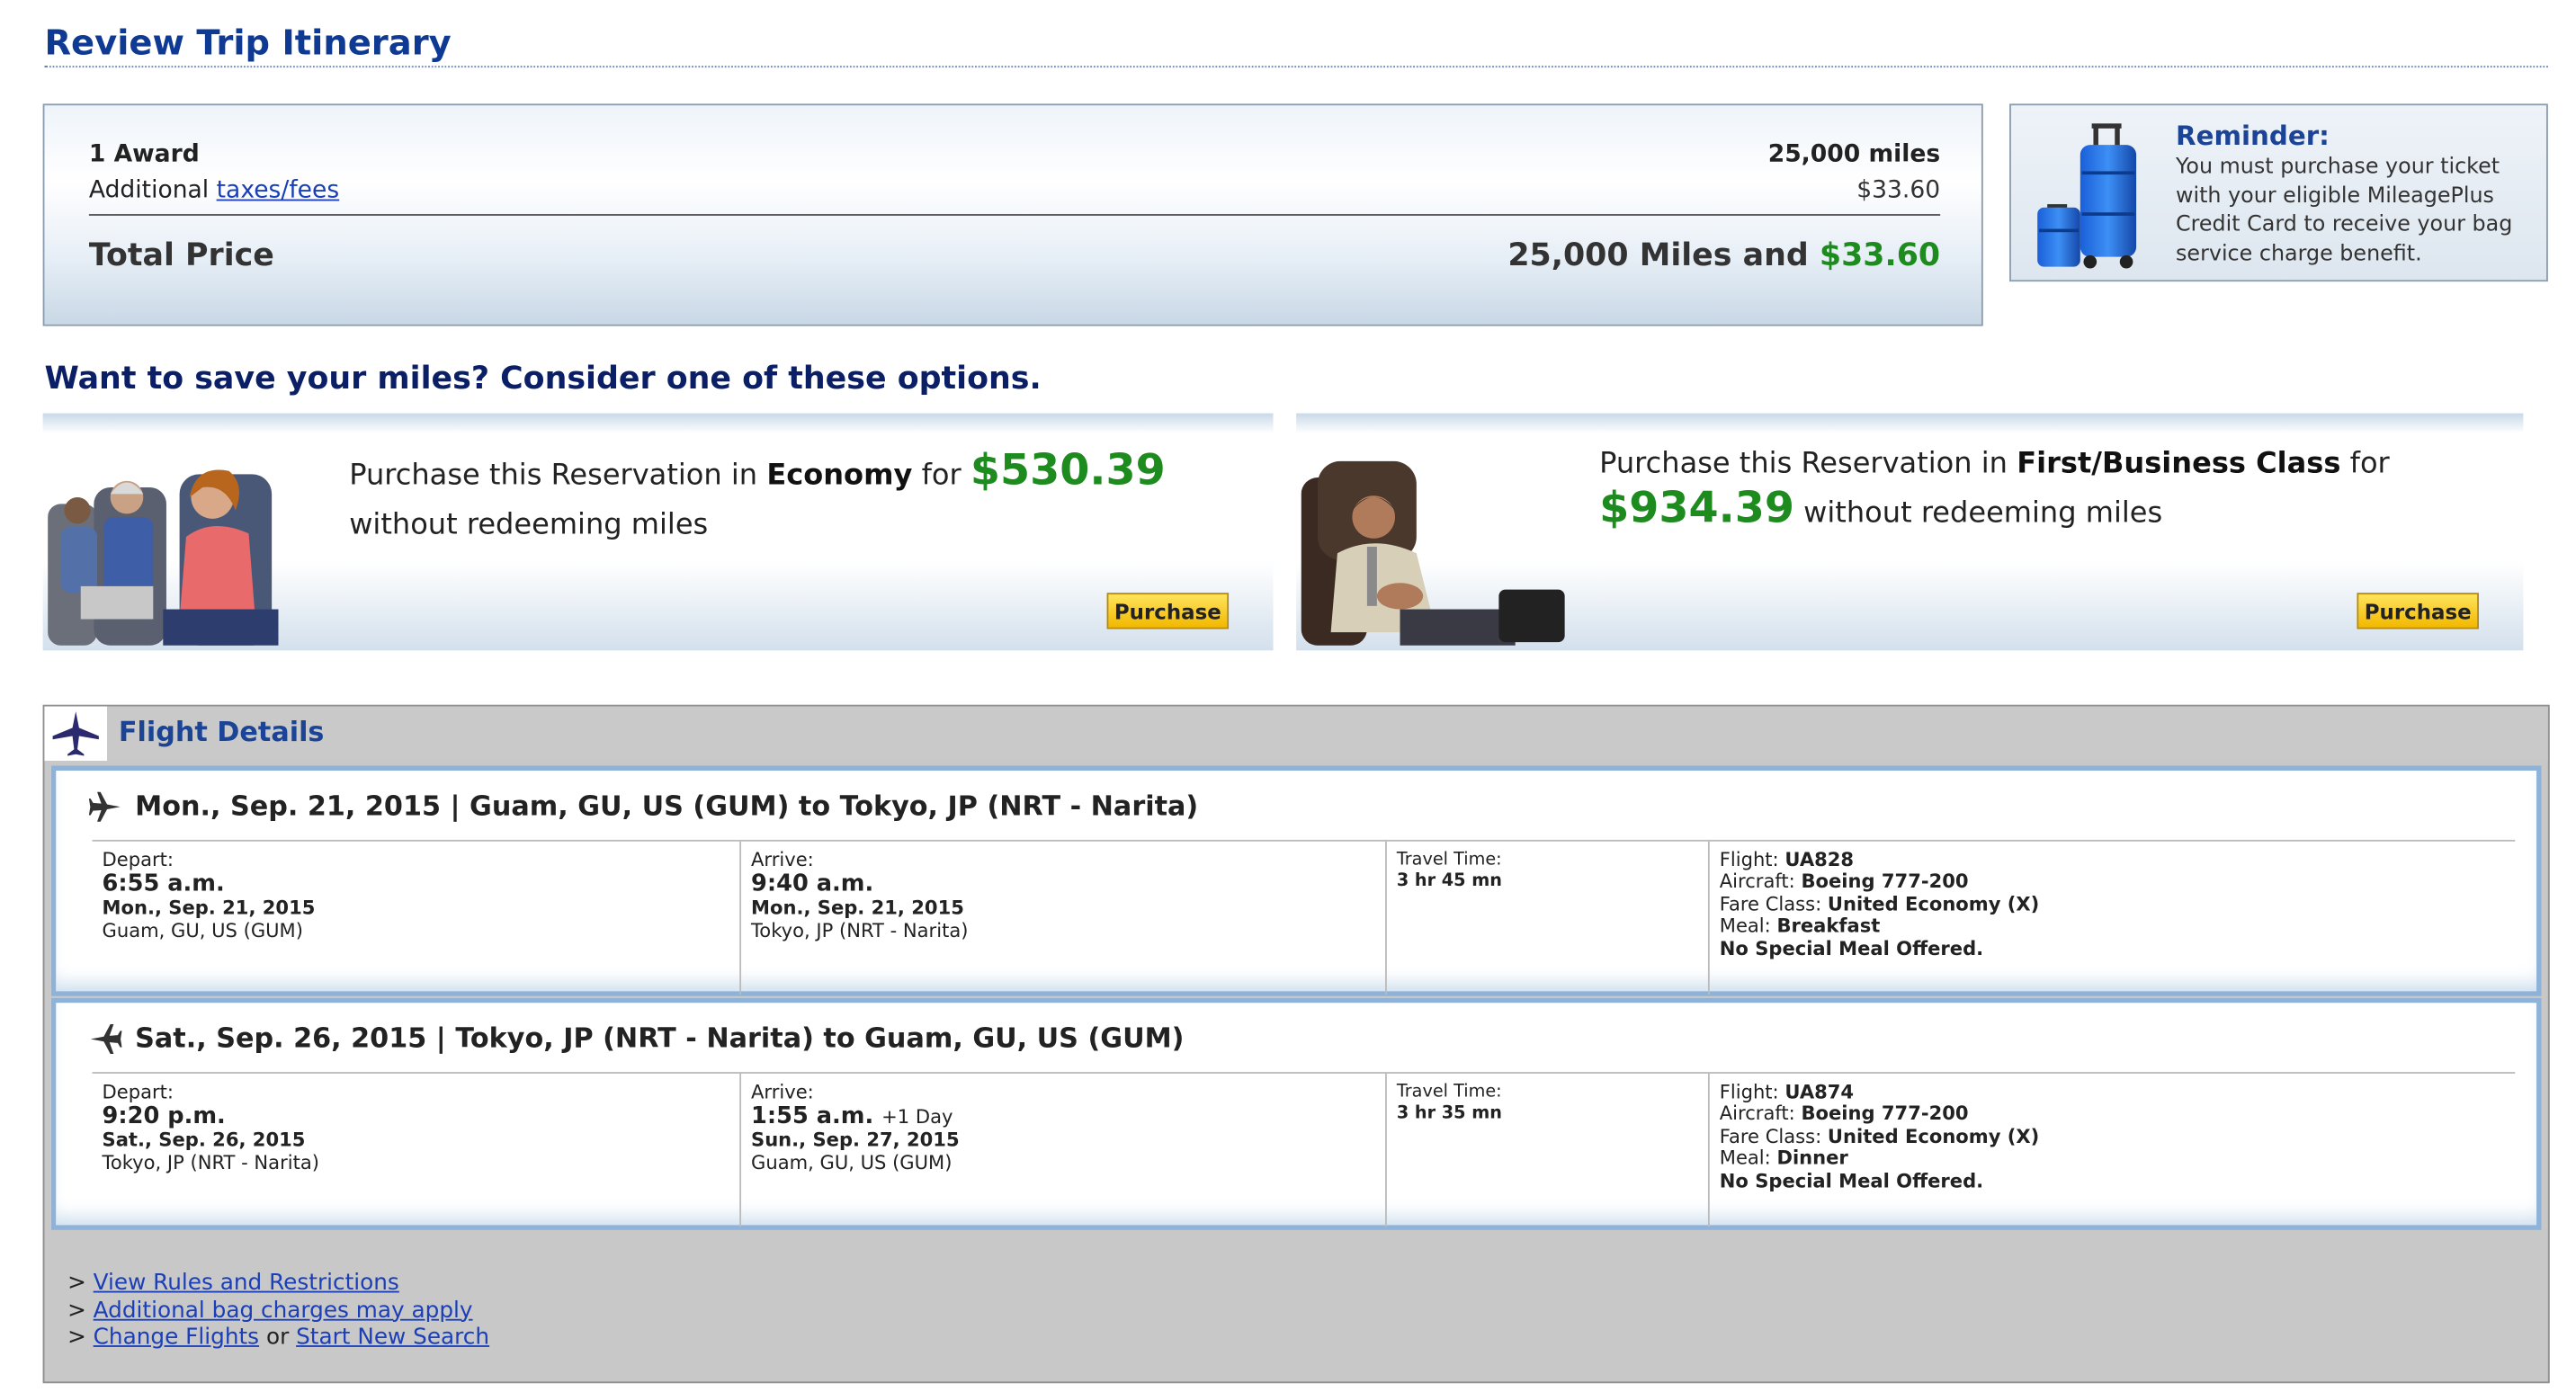 The image size is (2576, 1392). Describe the element at coordinates (1449, 881) in the screenshot. I see `travel-time: 3 hr 45 mn` at that location.